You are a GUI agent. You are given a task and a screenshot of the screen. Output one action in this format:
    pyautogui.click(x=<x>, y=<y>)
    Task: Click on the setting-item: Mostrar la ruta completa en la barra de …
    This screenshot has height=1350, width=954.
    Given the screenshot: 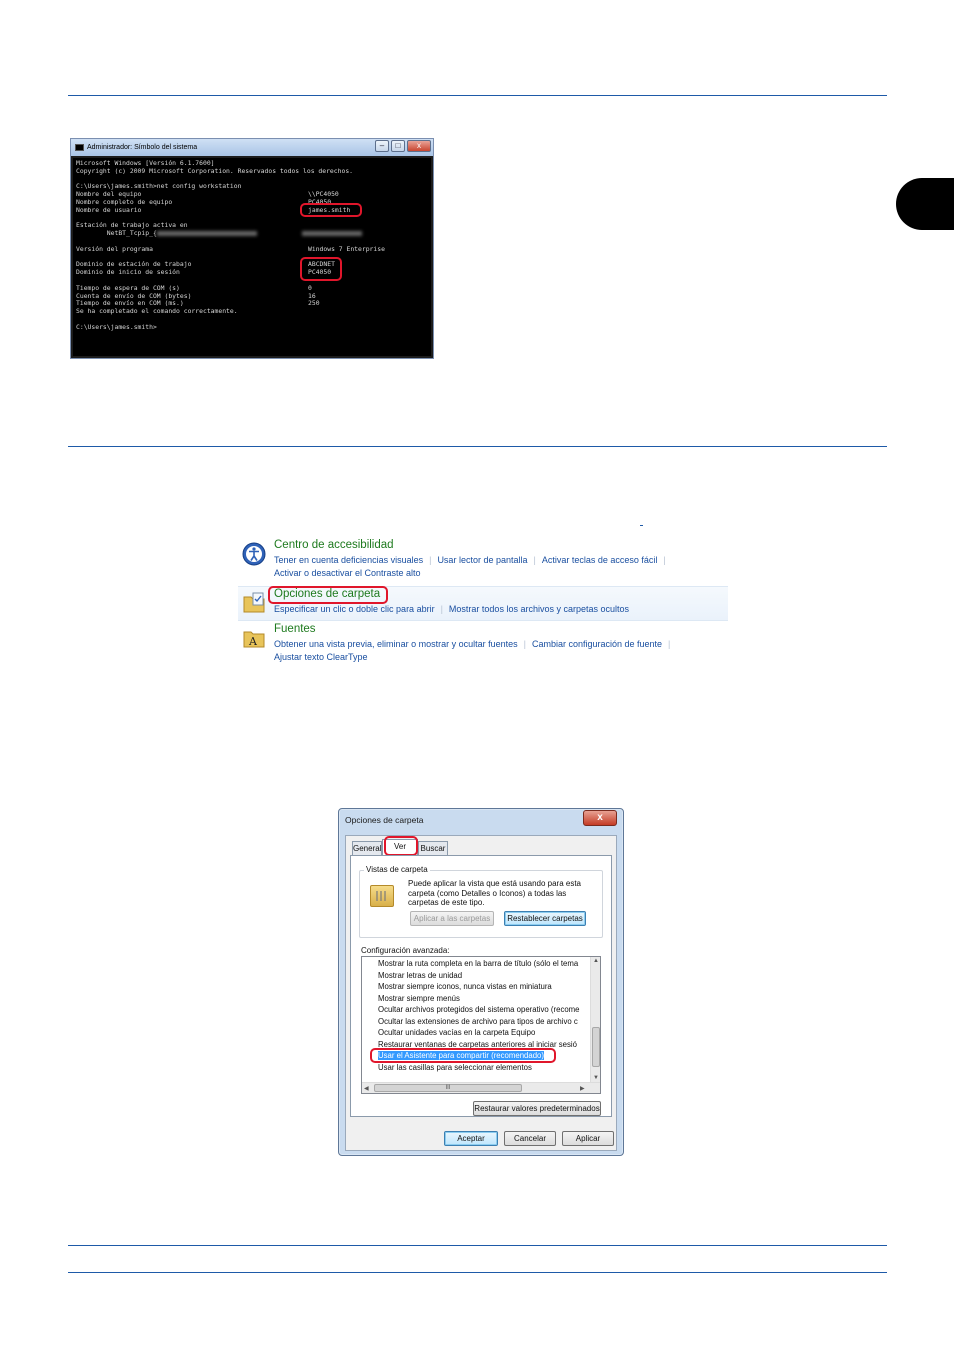 What is the action you would take?
    pyautogui.click(x=484, y=965)
    